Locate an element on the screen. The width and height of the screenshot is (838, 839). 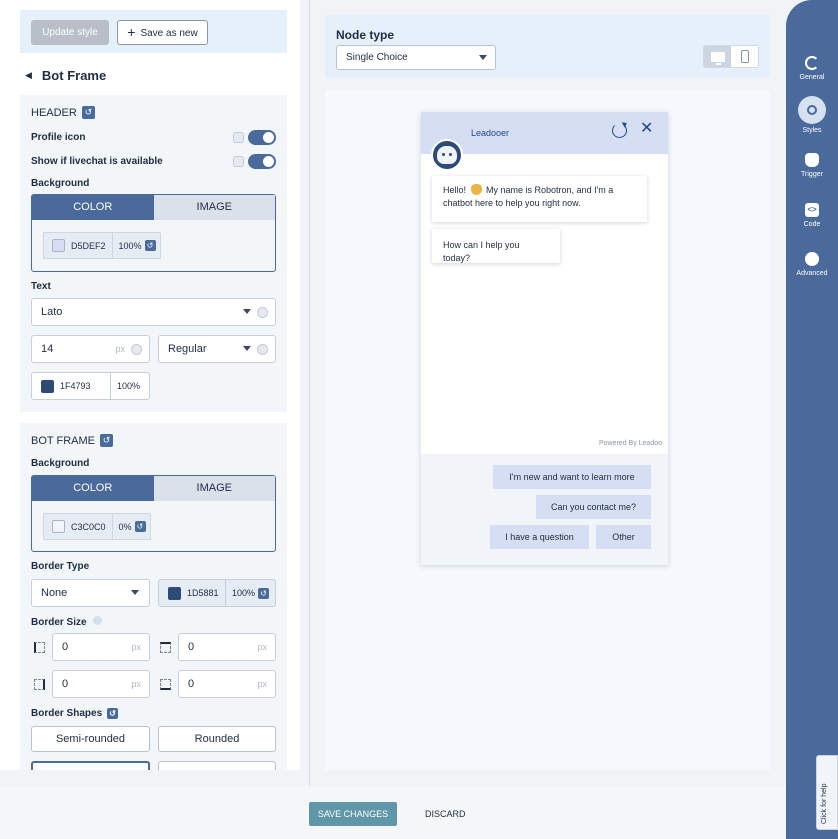
mobile-icon is located at coordinates (744, 56).